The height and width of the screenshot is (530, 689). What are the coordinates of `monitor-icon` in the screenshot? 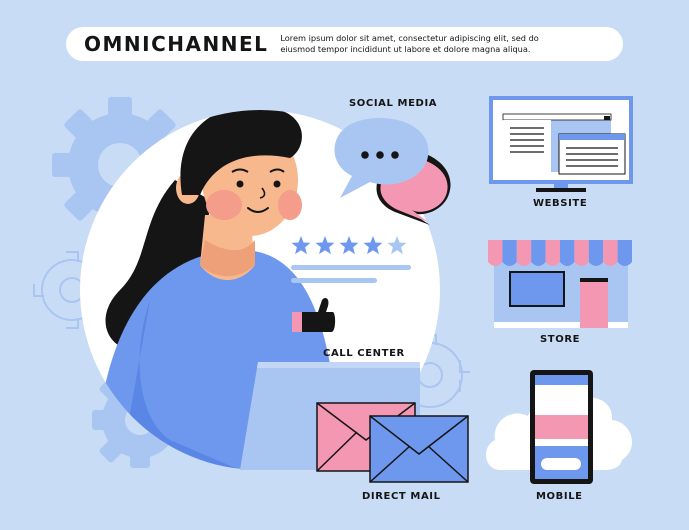 It's located at (561, 144).